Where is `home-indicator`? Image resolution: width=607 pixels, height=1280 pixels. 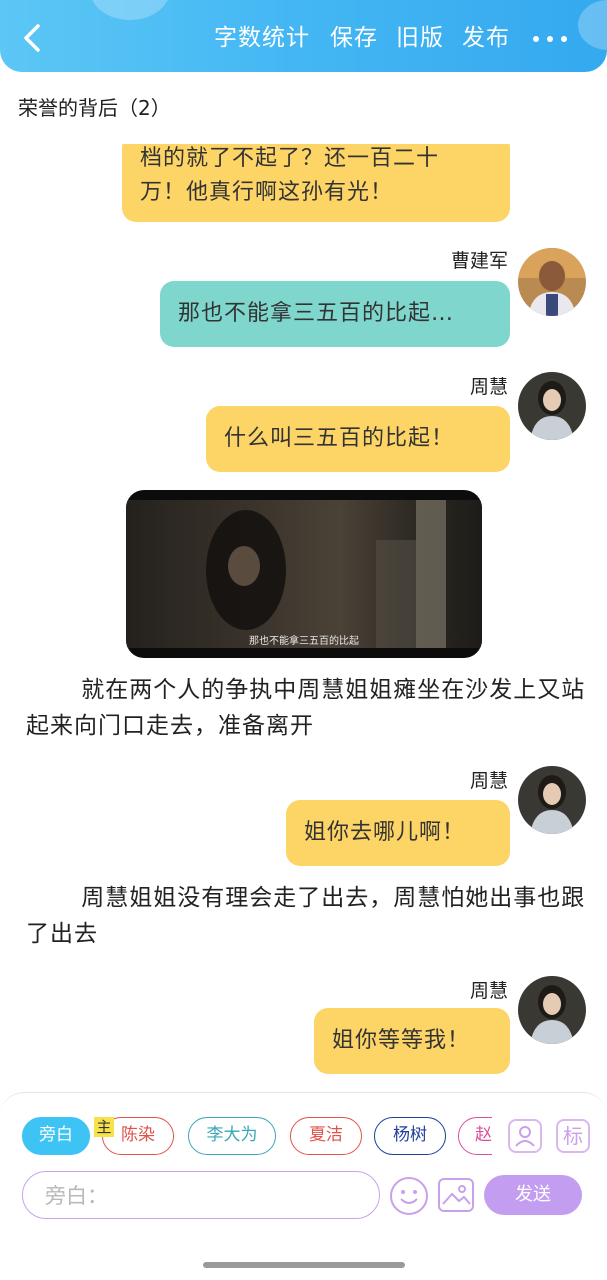
home-indicator is located at coordinates (304, 1265).